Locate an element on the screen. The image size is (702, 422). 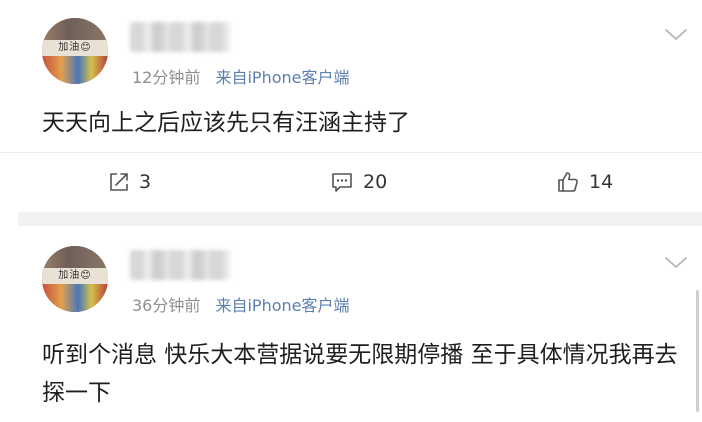
post-meta: 36分钟前 来自iPhone客户端 is located at coordinates (240, 304).